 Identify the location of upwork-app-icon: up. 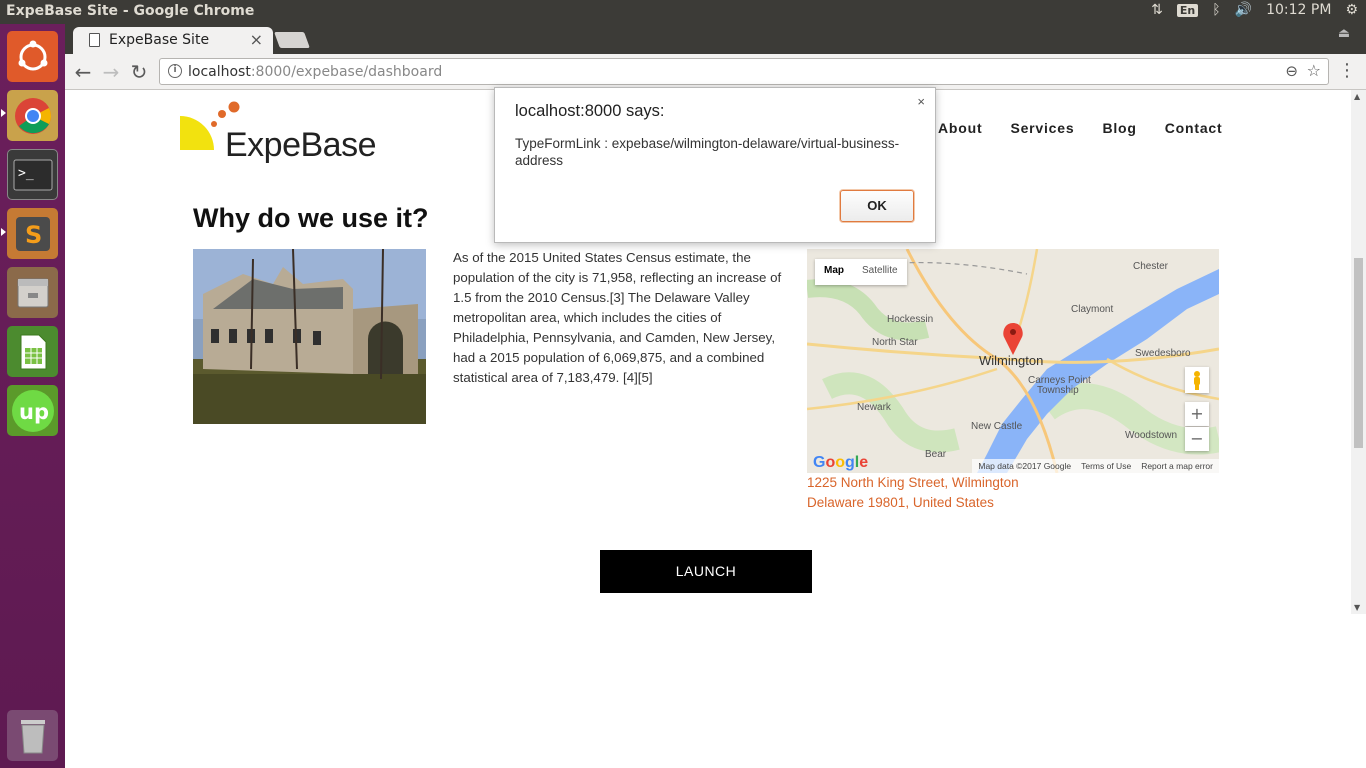
(32, 410).